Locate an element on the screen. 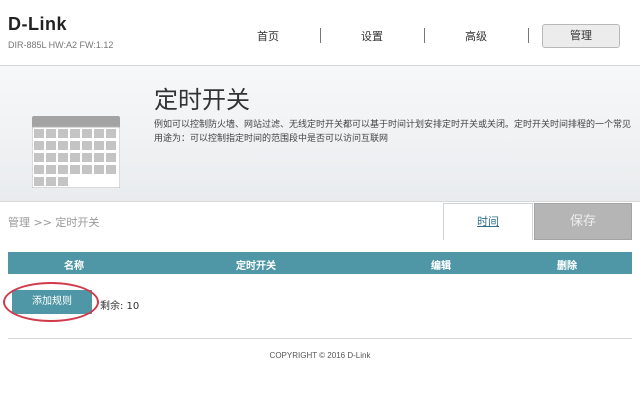 This screenshot has width=640, height=420. time-link: 时间 is located at coordinates (488, 221).